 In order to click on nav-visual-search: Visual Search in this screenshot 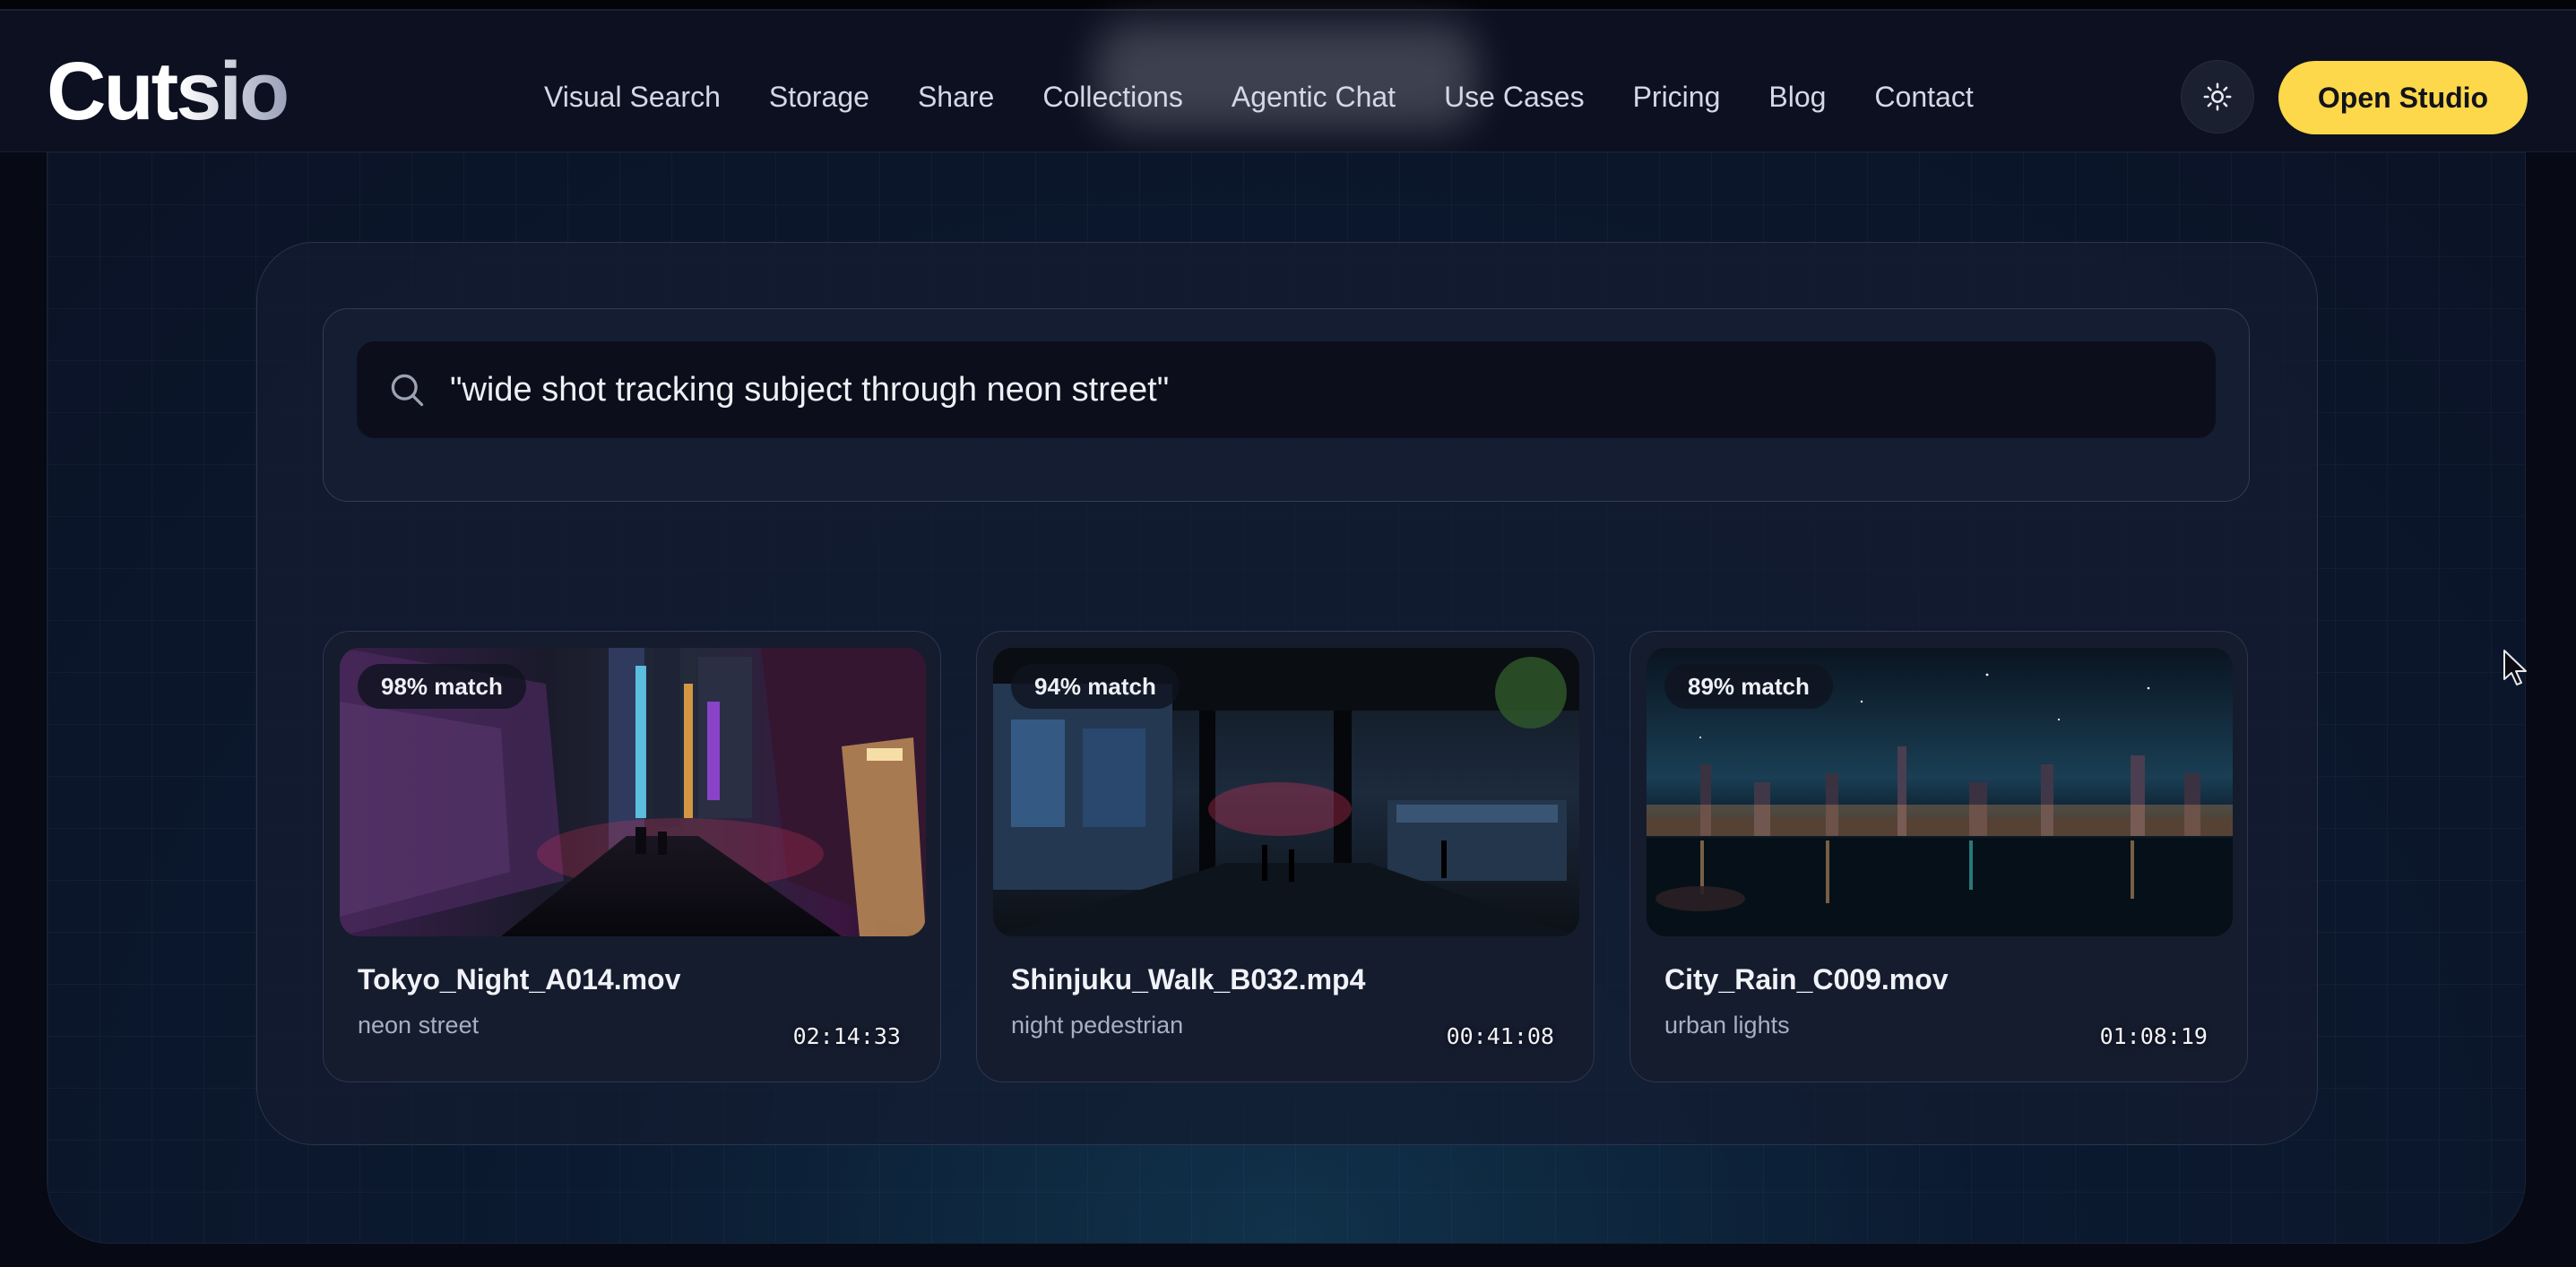, I will do `click(632, 97)`.